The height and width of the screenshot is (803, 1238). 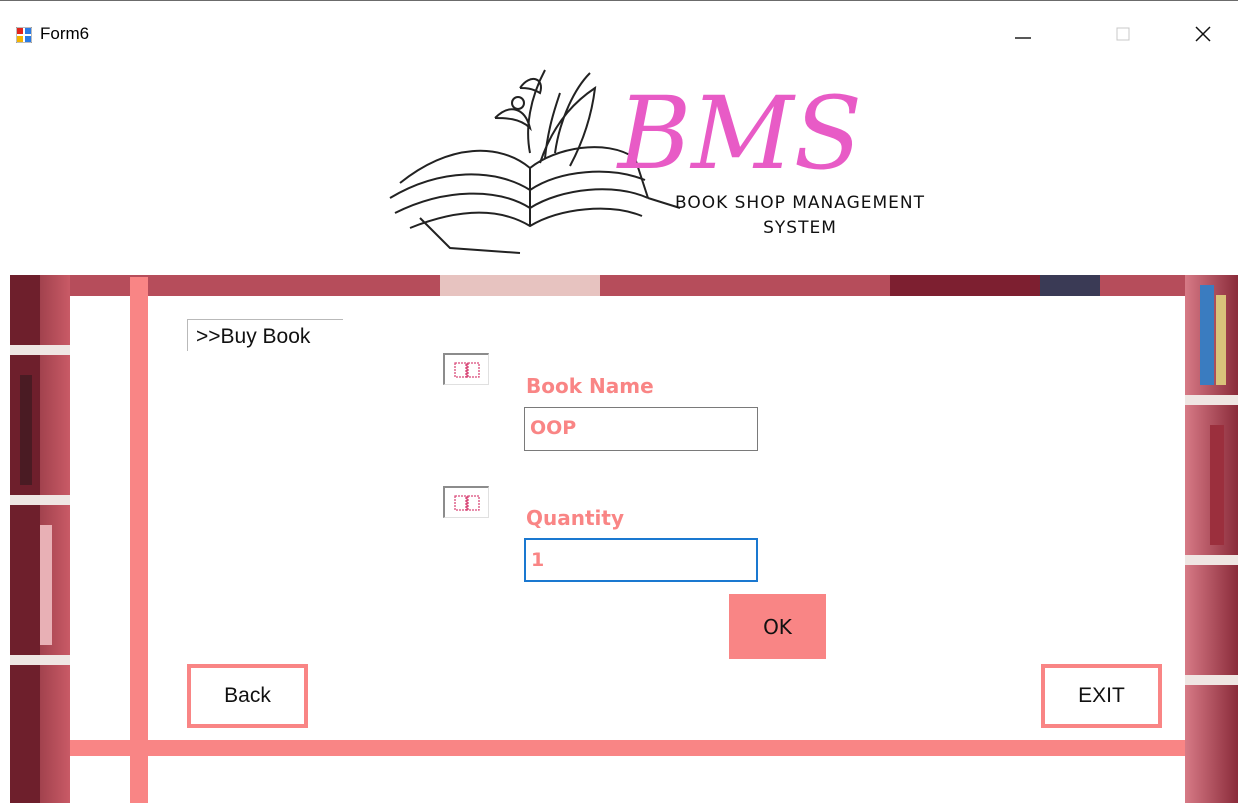 I want to click on book-name-input: OOP, so click(x=641, y=429).